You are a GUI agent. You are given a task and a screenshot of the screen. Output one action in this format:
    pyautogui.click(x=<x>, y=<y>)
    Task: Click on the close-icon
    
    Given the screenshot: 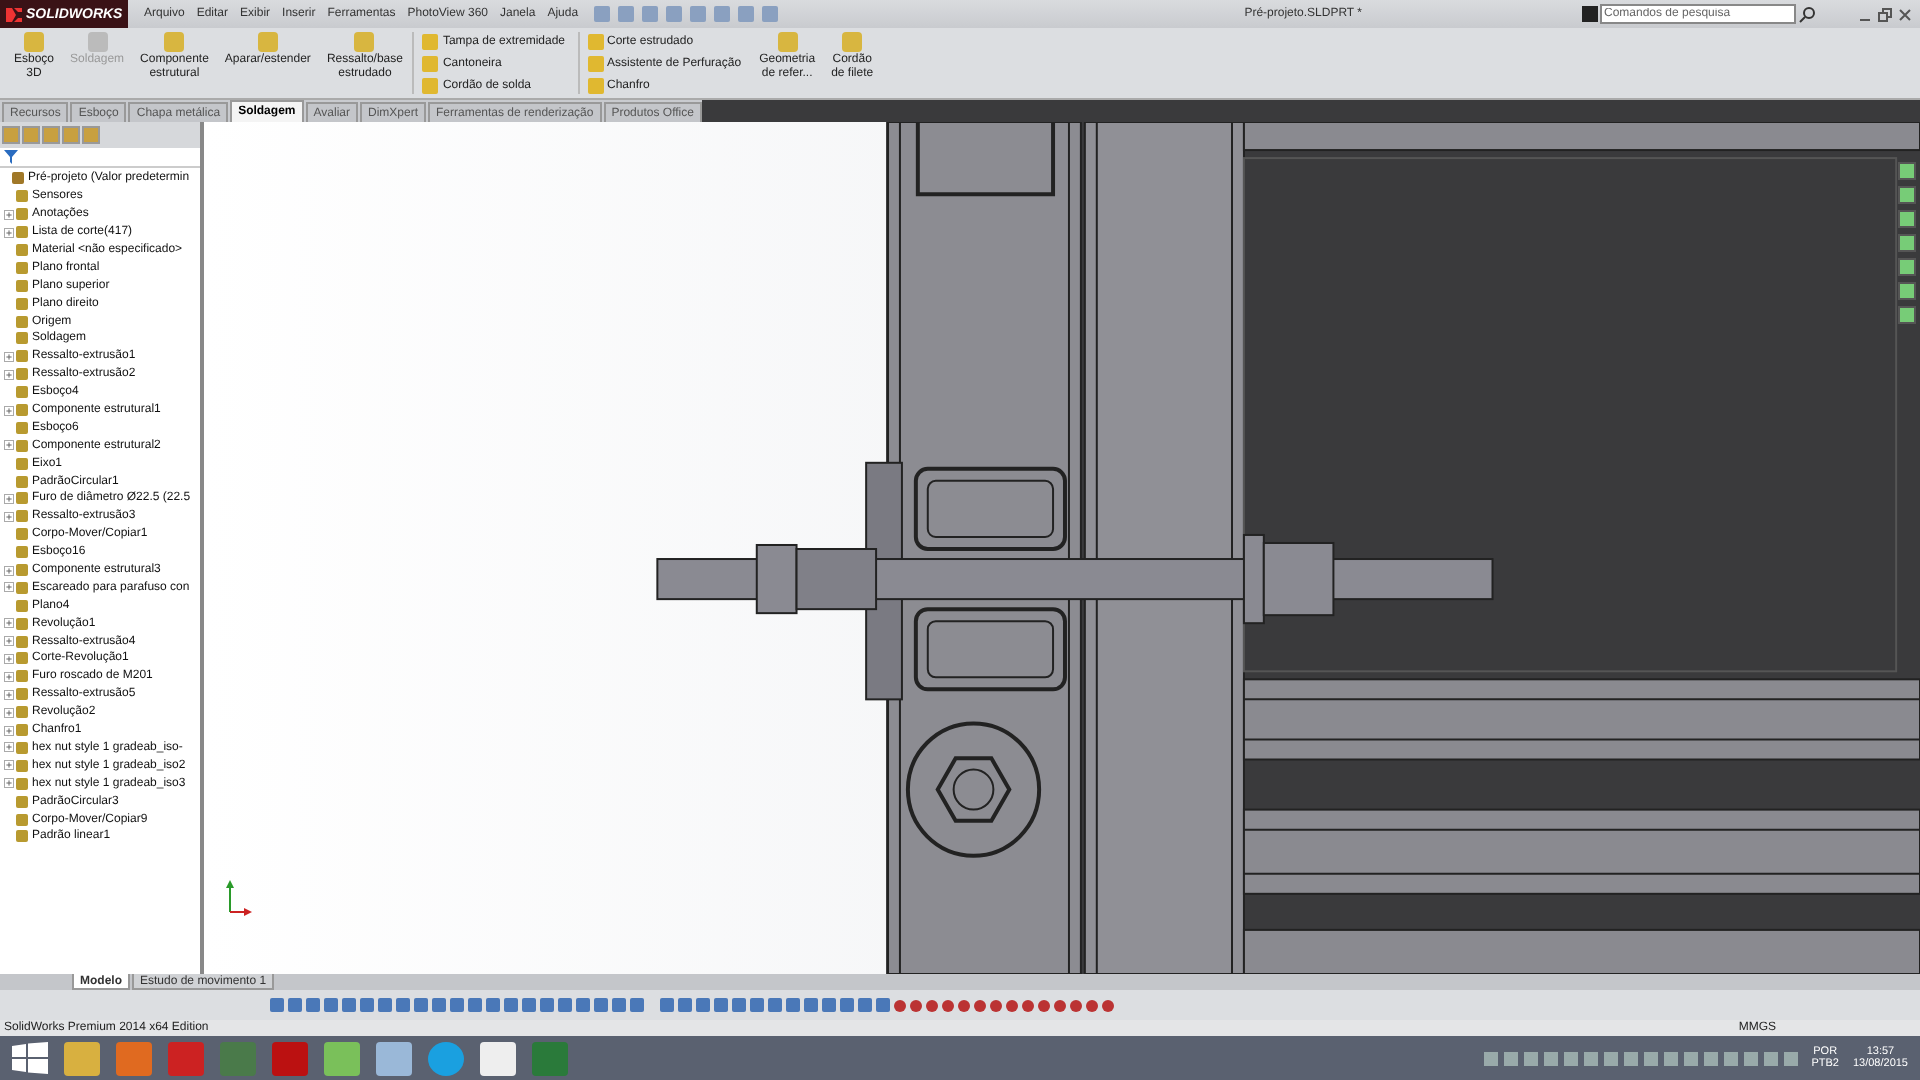 What is the action you would take?
    pyautogui.click(x=1905, y=14)
    